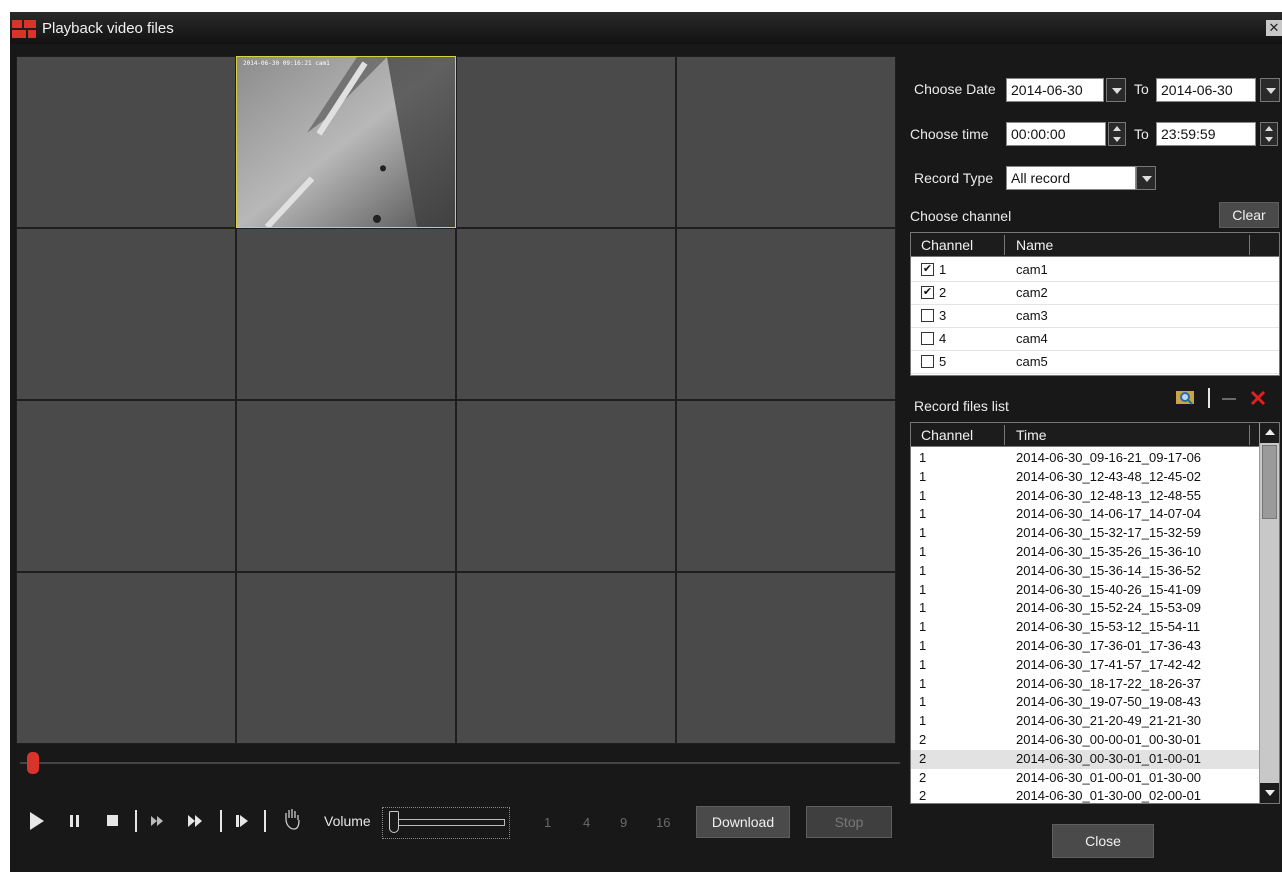 The width and height of the screenshot is (1282, 872). Describe the element at coordinates (1141, 89) in the screenshot. I see `date-to-label: To` at that location.